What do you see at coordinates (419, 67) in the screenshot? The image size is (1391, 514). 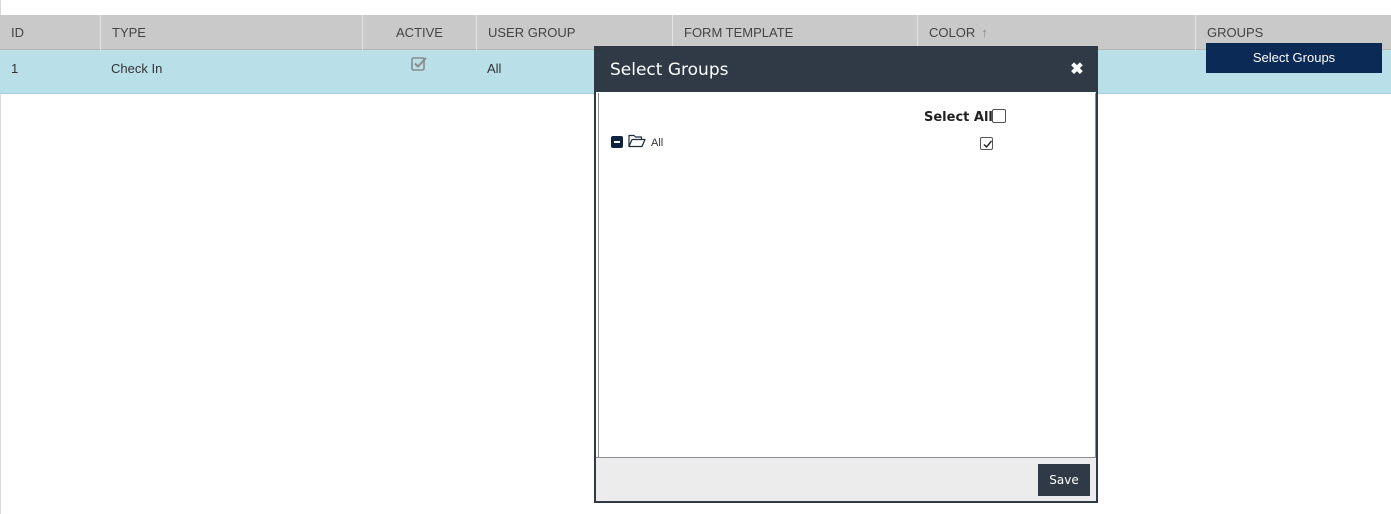 I see `active-checkbox-icon` at bounding box center [419, 67].